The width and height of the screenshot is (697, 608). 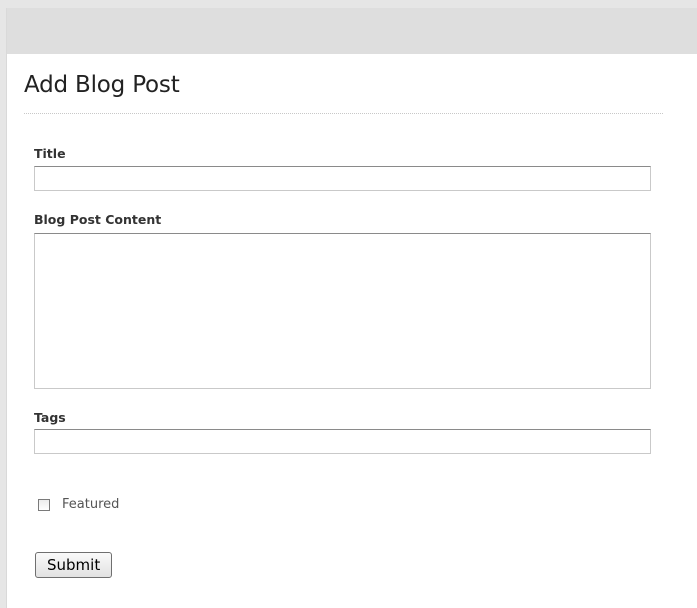 I want to click on featured-label: Featured, so click(x=90, y=504).